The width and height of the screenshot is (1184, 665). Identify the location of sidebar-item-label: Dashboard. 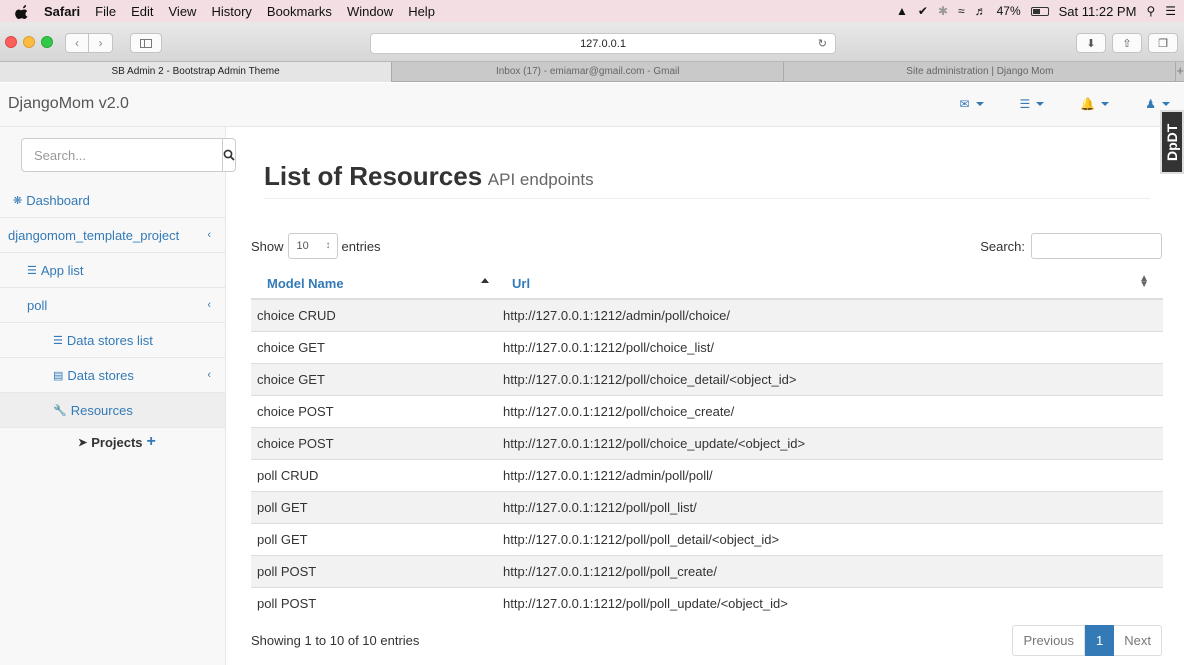
(58, 200).